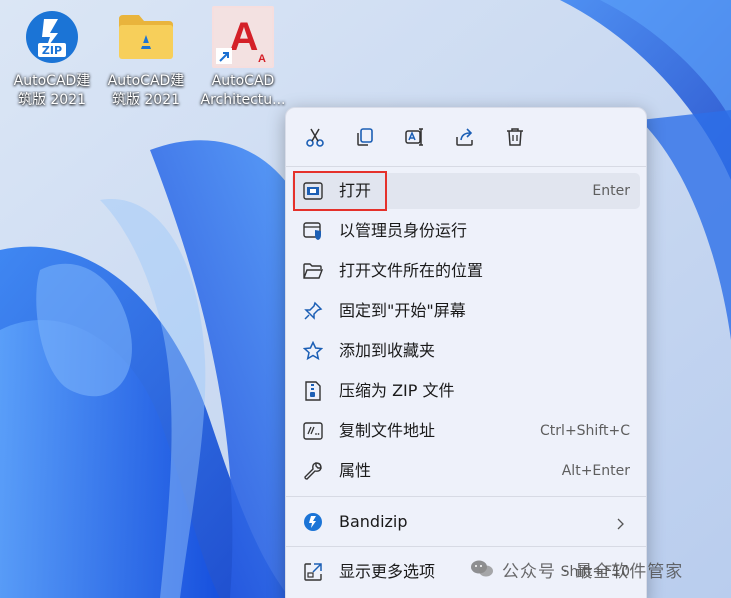 This screenshot has width=731, height=598. What do you see at coordinates (387, 430) in the screenshot?
I see `menu-item-label: 复制文件地址` at bounding box center [387, 430].